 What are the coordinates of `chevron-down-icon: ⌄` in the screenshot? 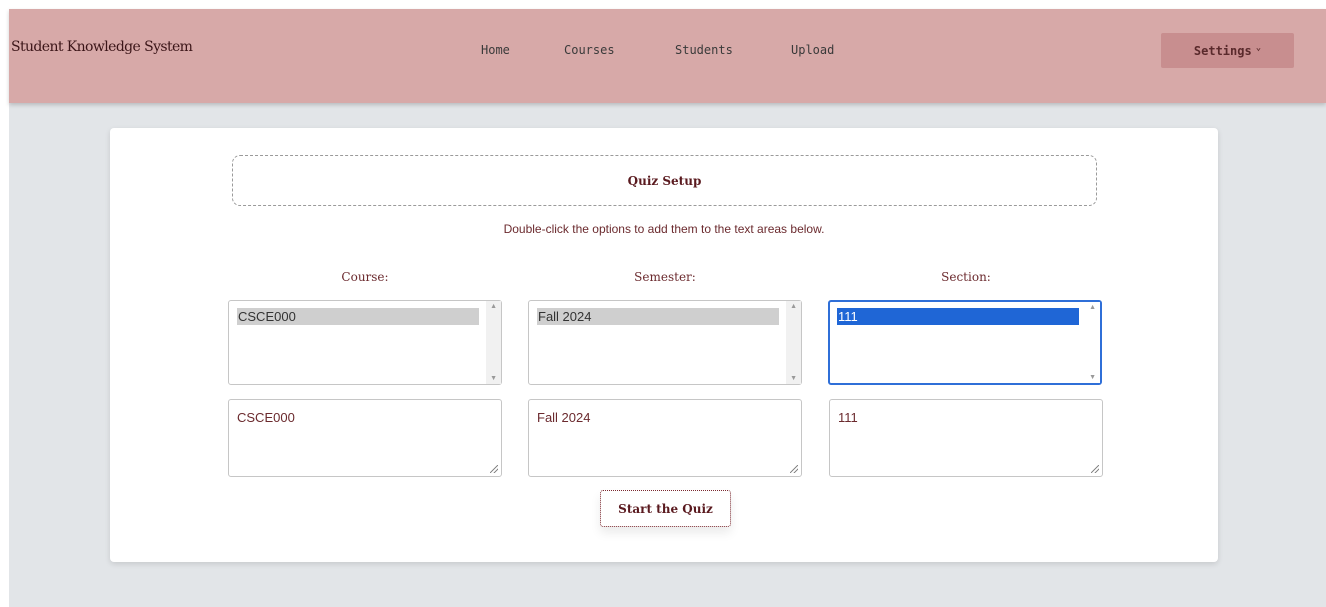 It's located at (1258, 47).